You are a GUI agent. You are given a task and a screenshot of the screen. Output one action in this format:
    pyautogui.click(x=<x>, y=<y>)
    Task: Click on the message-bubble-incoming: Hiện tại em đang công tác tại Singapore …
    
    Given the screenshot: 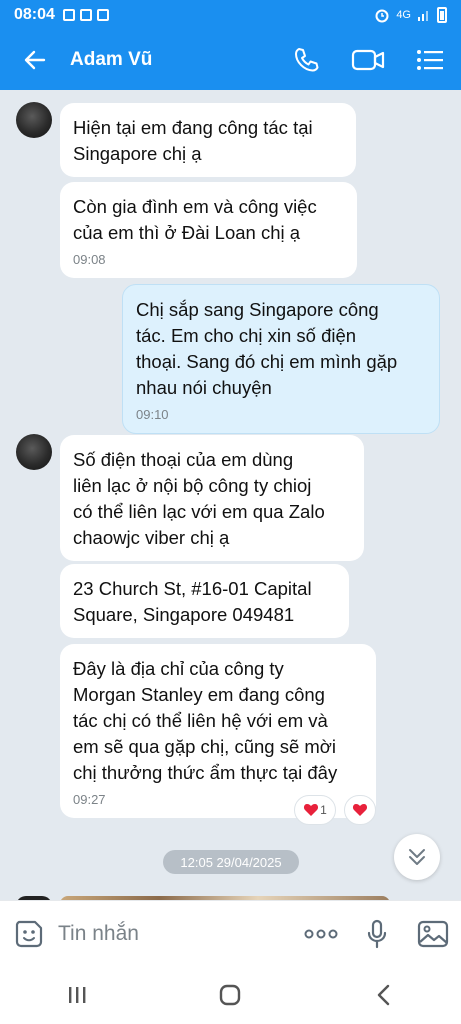 What is the action you would take?
    pyautogui.click(x=208, y=140)
    